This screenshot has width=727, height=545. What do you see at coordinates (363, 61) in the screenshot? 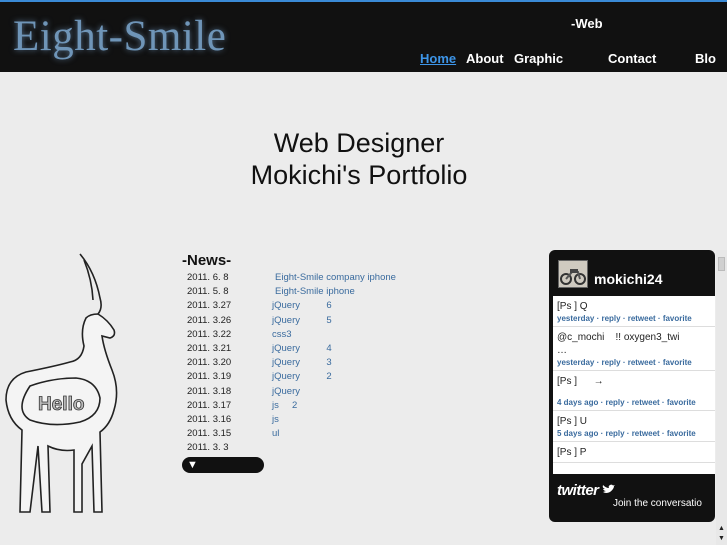
I see `main-nav: Home About Graphic Contact Blo` at bounding box center [363, 61].